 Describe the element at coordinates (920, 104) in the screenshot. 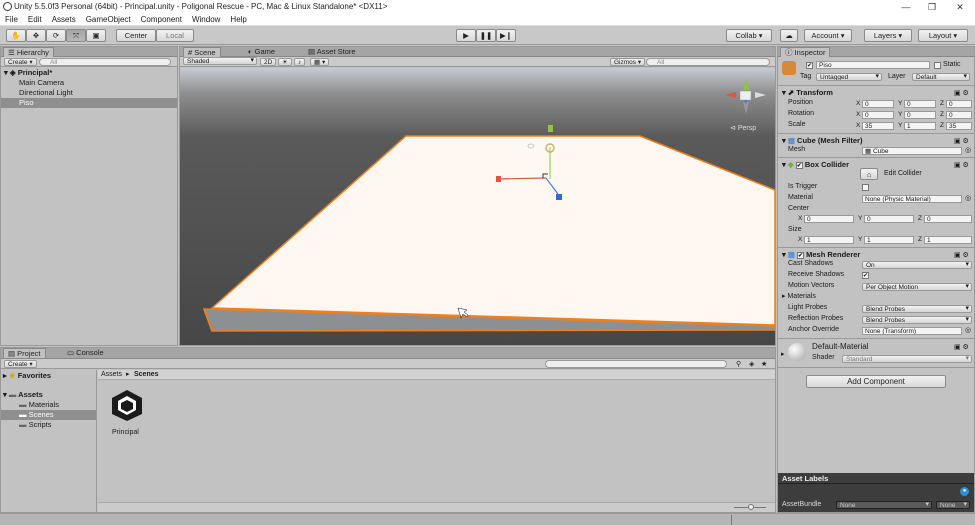

I see `position-y-field: 0` at that location.